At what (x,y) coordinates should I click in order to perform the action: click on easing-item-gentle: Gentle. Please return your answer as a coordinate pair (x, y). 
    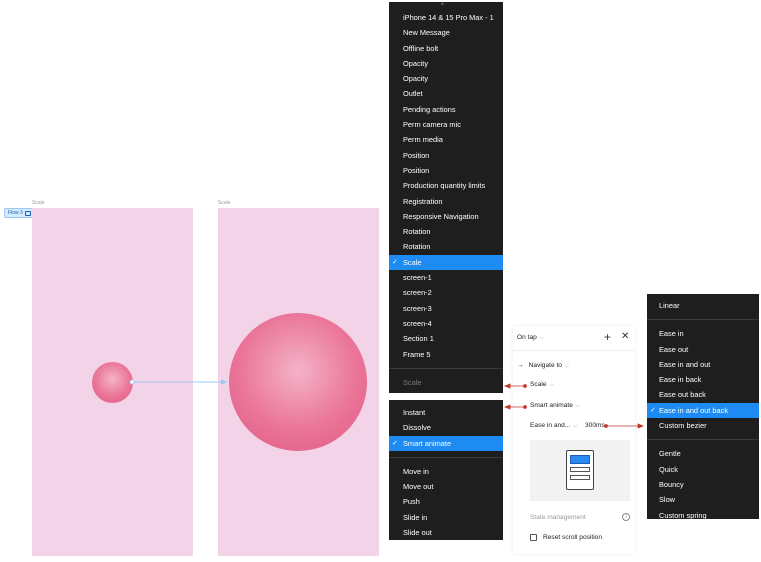
    Looking at the image, I should click on (703, 453).